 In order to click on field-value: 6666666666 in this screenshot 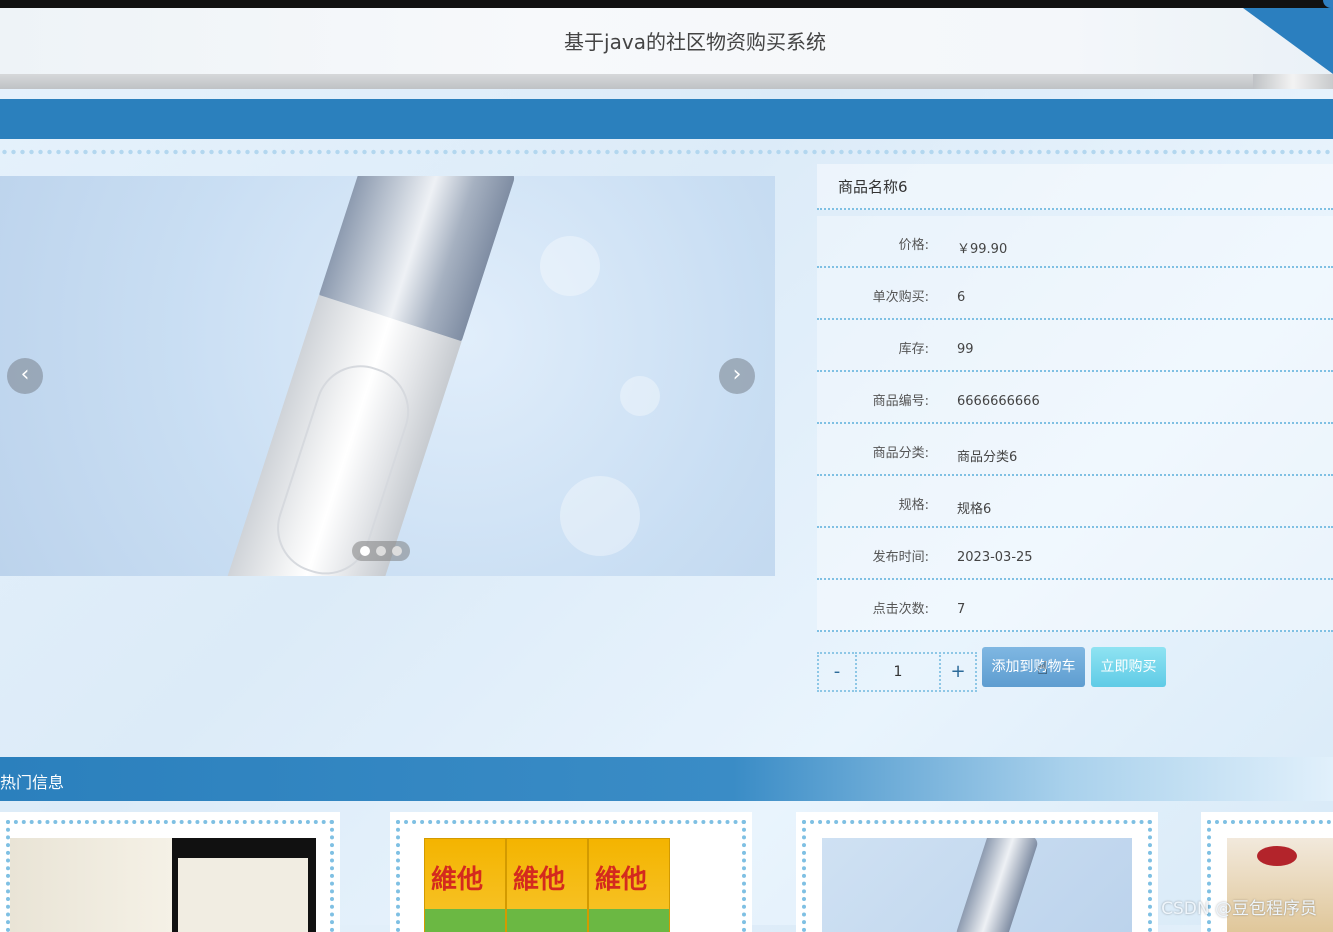, I will do `click(998, 401)`.